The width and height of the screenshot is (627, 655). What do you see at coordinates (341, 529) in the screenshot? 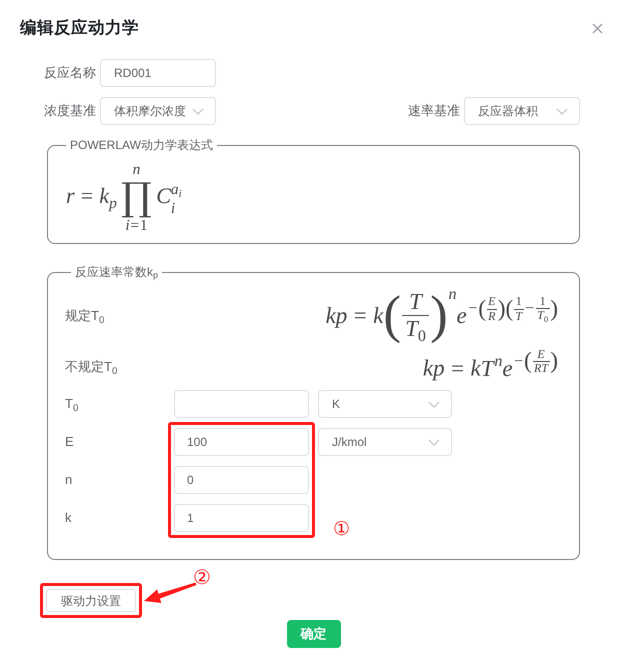
I see `callout-number: ①` at bounding box center [341, 529].